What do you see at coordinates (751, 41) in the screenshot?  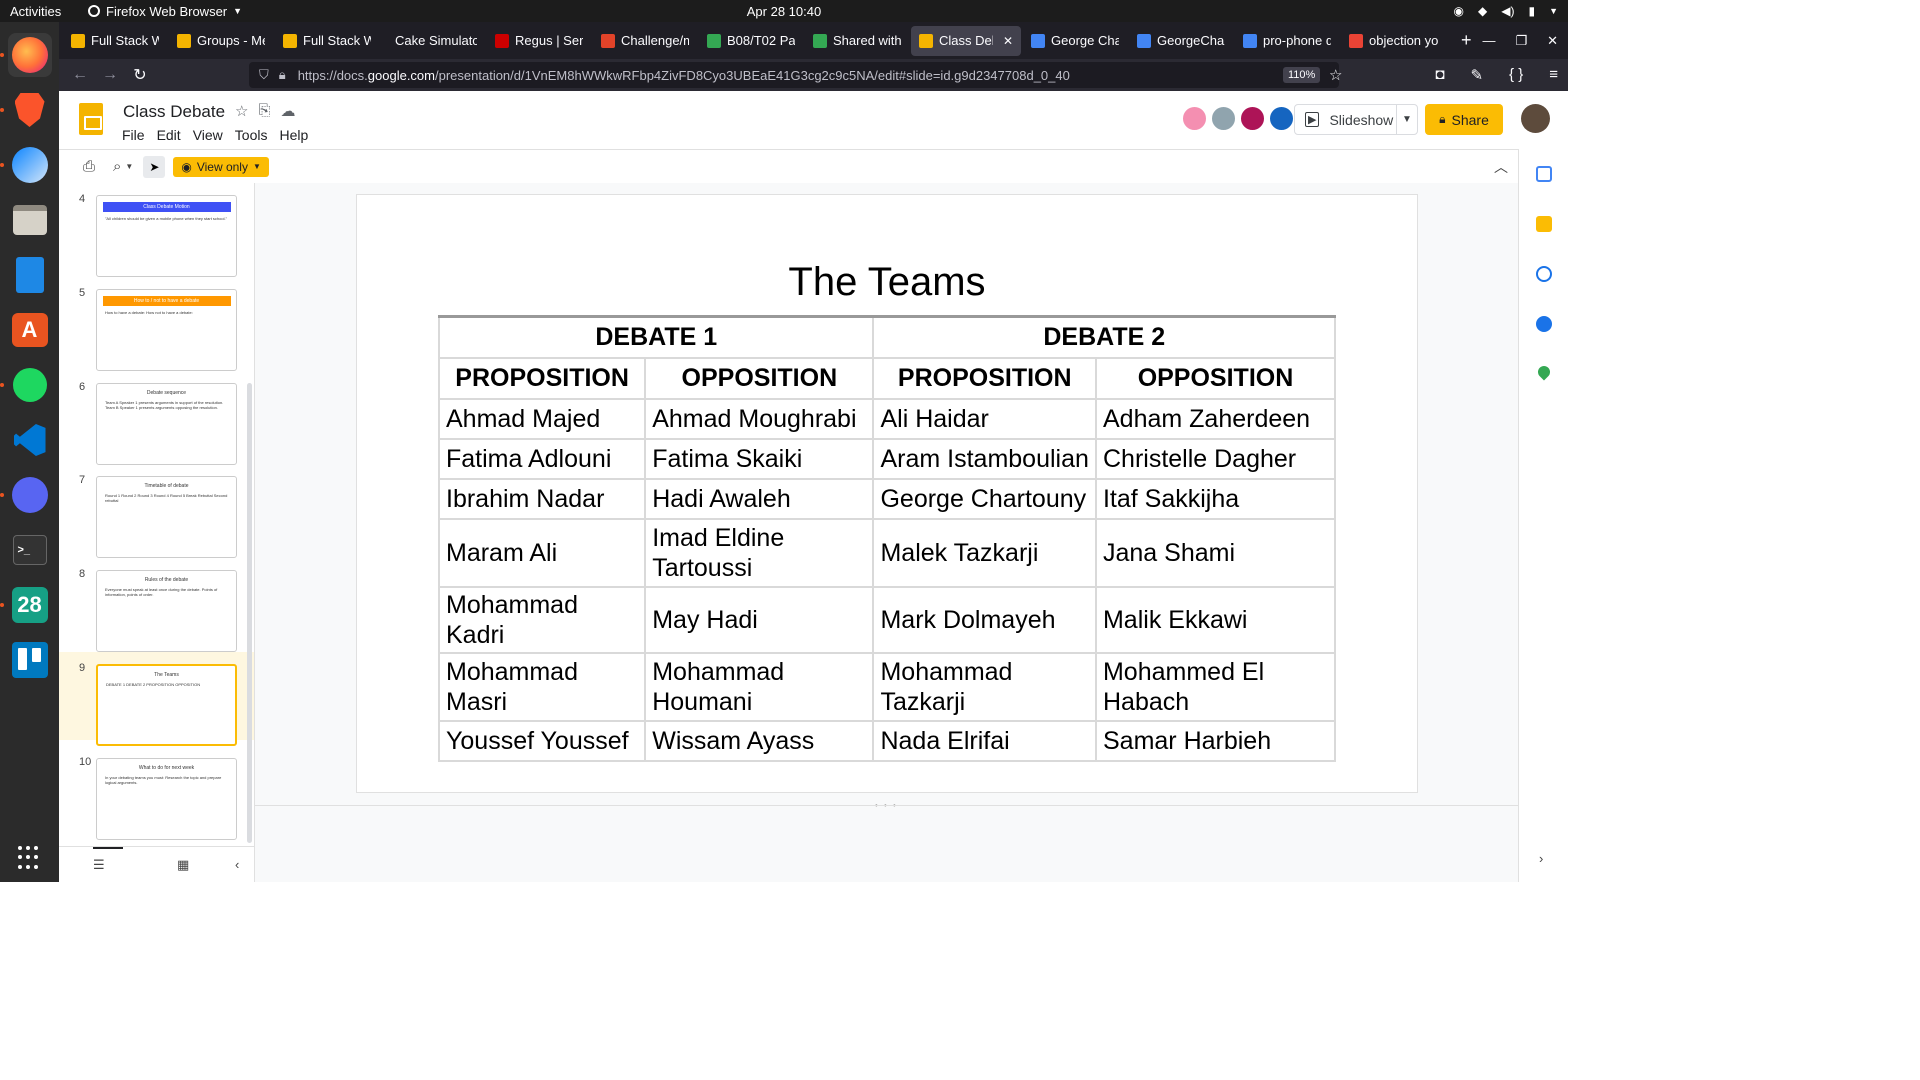 I see `browser-tab: B08/T02 Par` at bounding box center [751, 41].